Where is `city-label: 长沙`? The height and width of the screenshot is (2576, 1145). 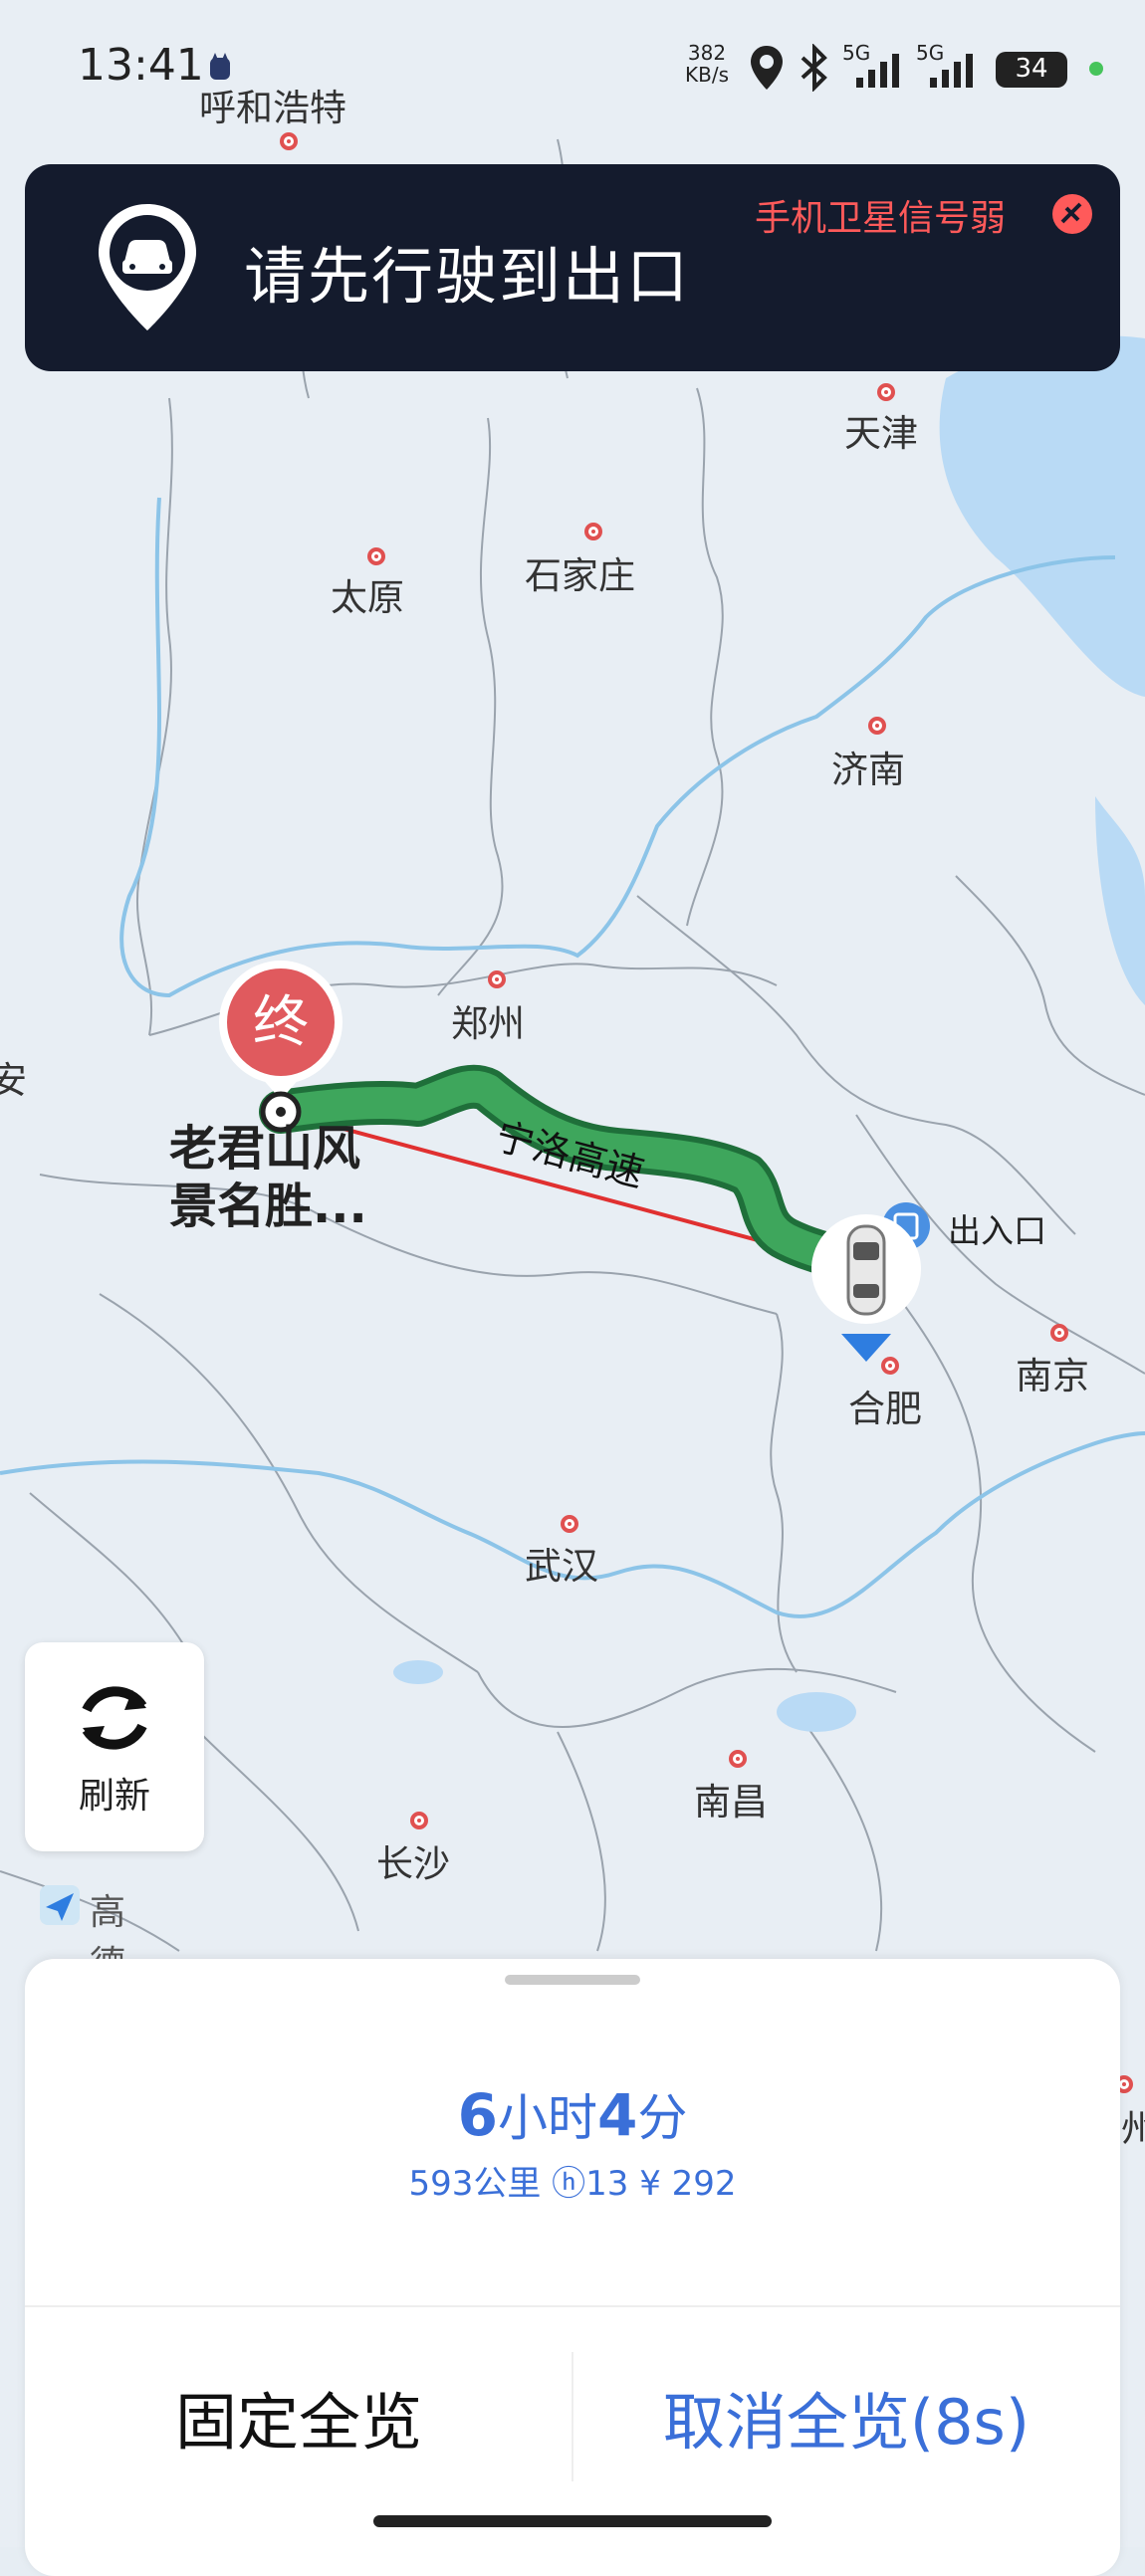
city-label: 长沙 is located at coordinates (413, 1863).